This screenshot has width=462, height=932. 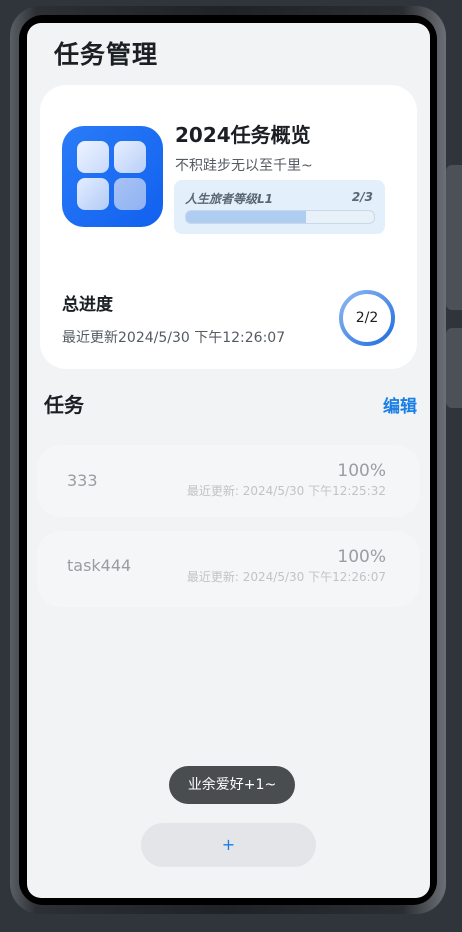 I want to click on level-progress-bar, so click(x=280, y=217).